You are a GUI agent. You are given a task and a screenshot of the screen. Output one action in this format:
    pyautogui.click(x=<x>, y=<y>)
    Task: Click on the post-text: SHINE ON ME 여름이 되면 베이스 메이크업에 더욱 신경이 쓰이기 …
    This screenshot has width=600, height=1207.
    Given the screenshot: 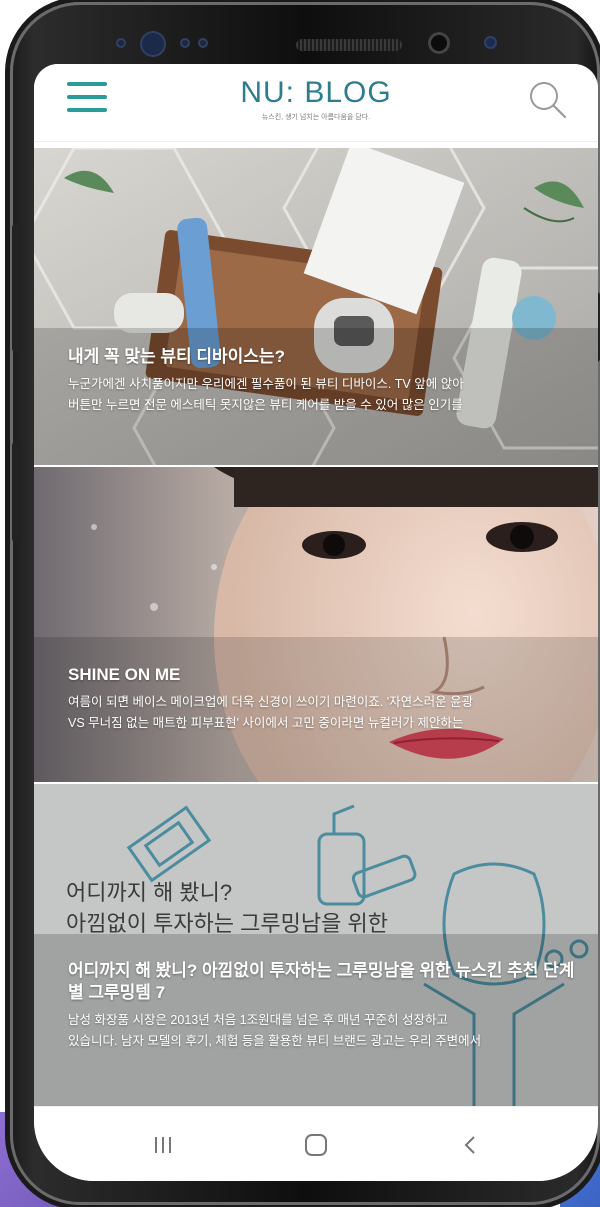 What is the action you would take?
    pyautogui.click(x=324, y=699)
    